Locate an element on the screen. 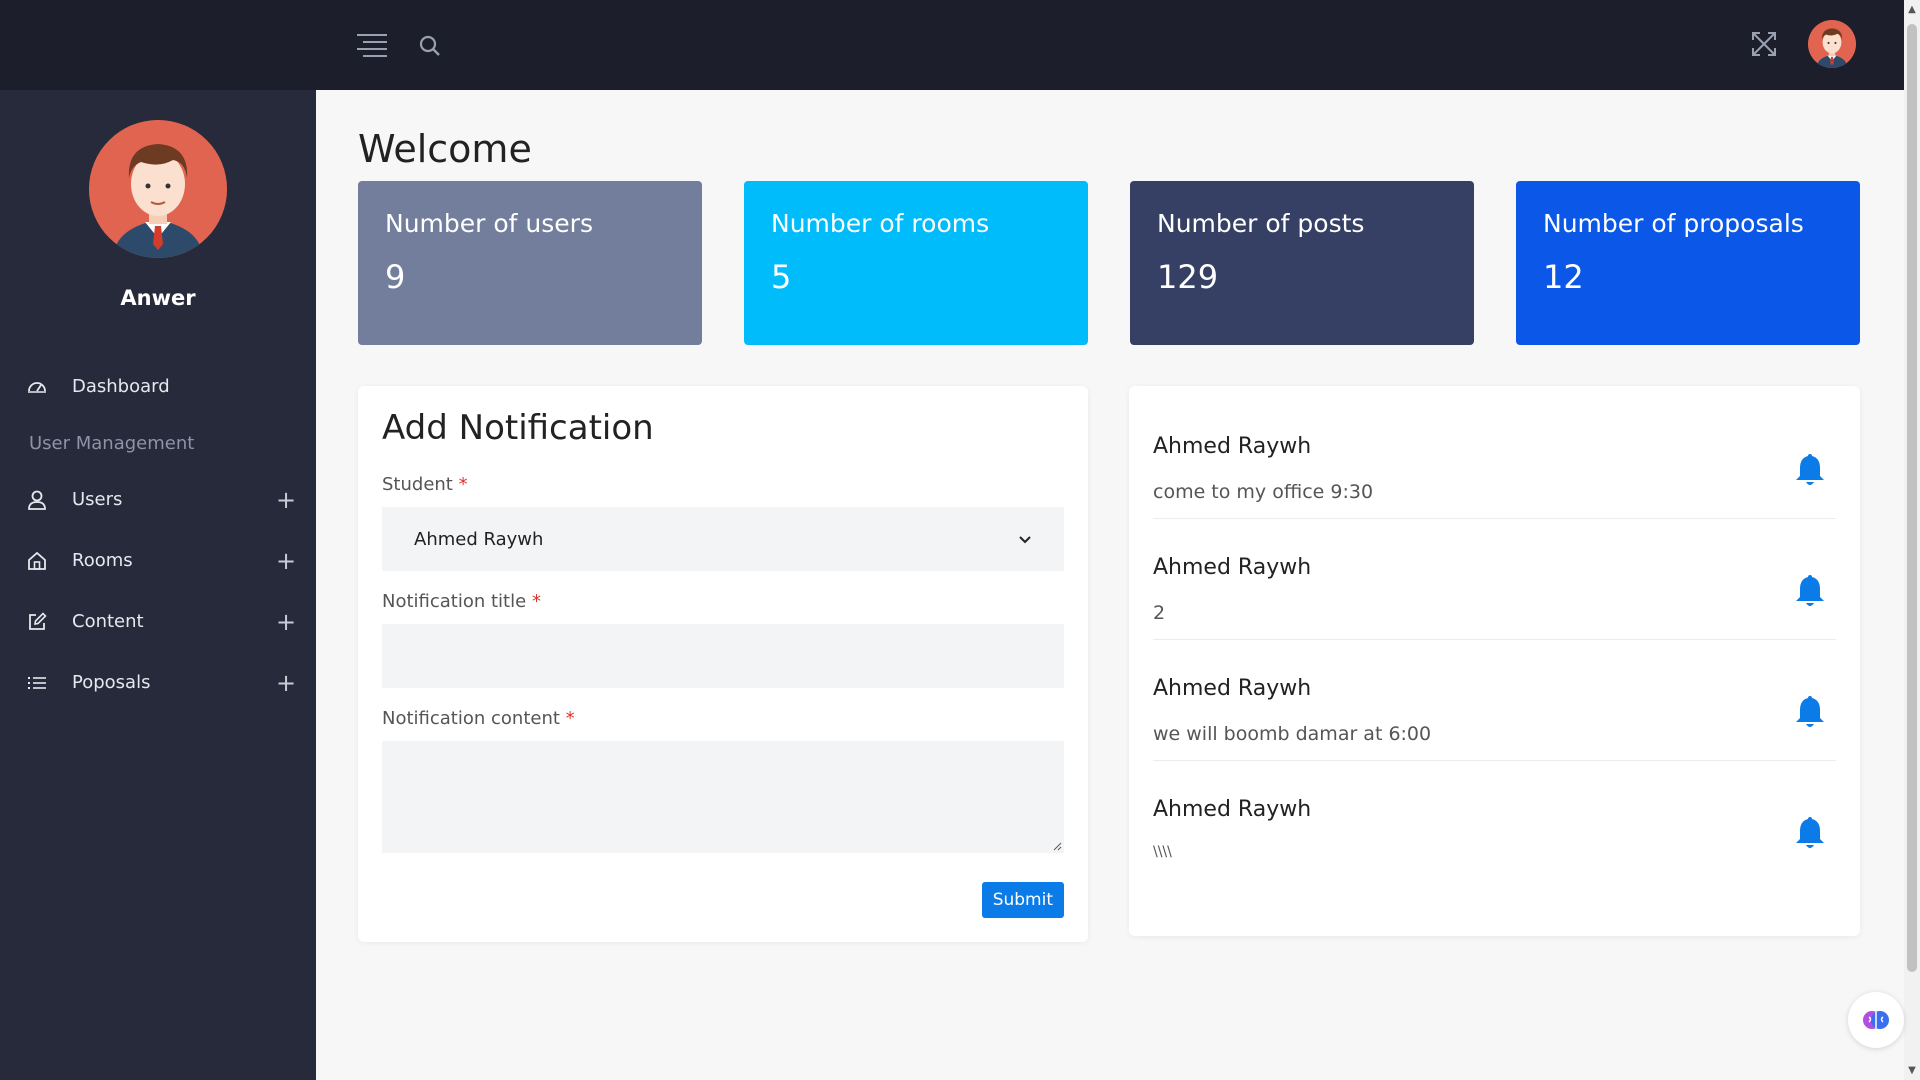  stat-value: 12 is located at coordinates (1563, 277).